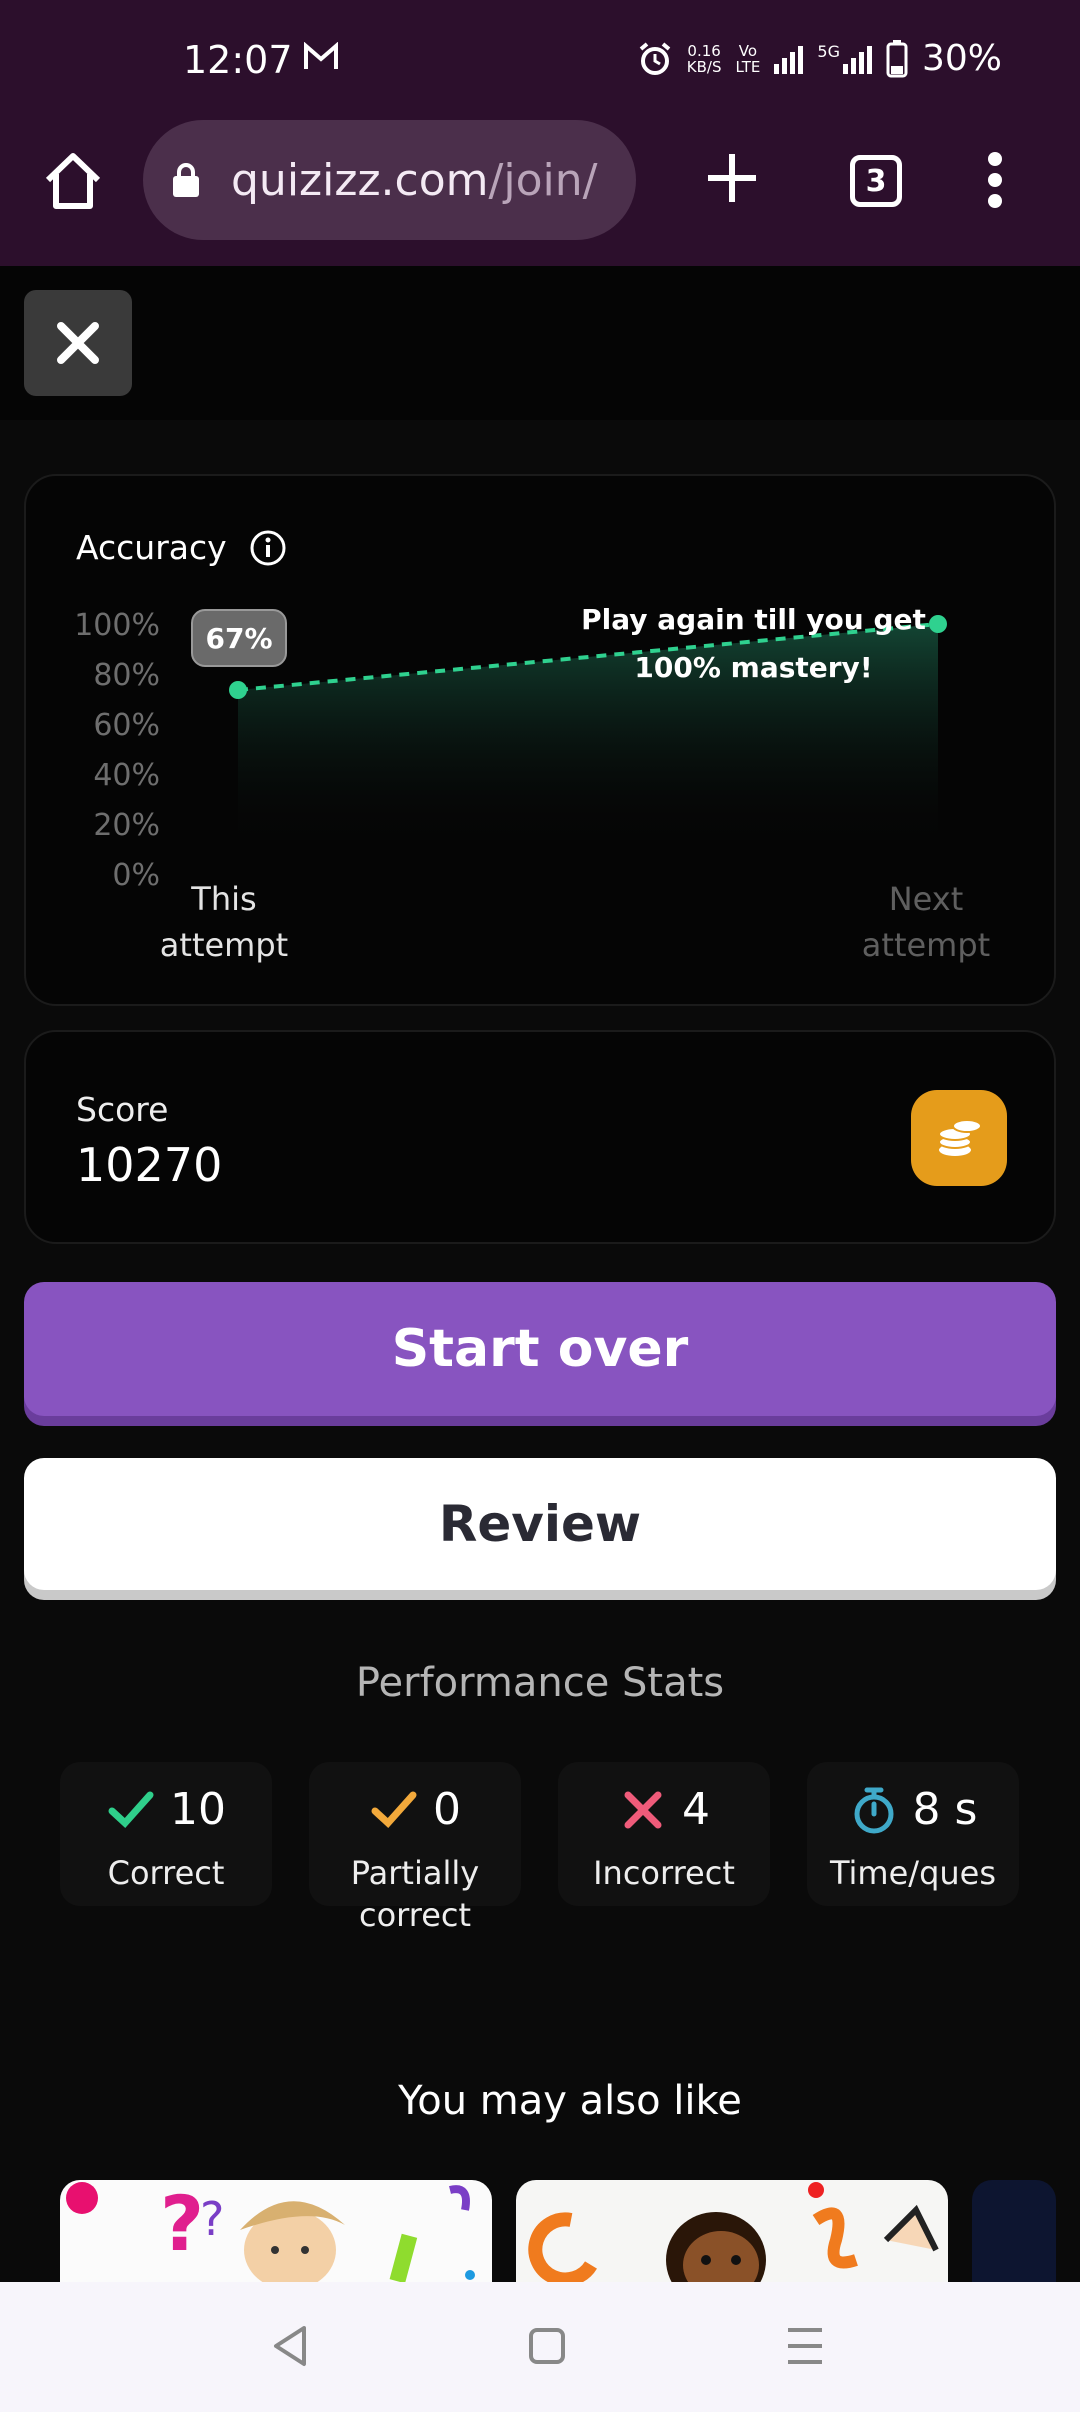 This screenshot has width=1080, height=2412. I want to click on url-text: quizizz.com/join/, so click(414, 180).